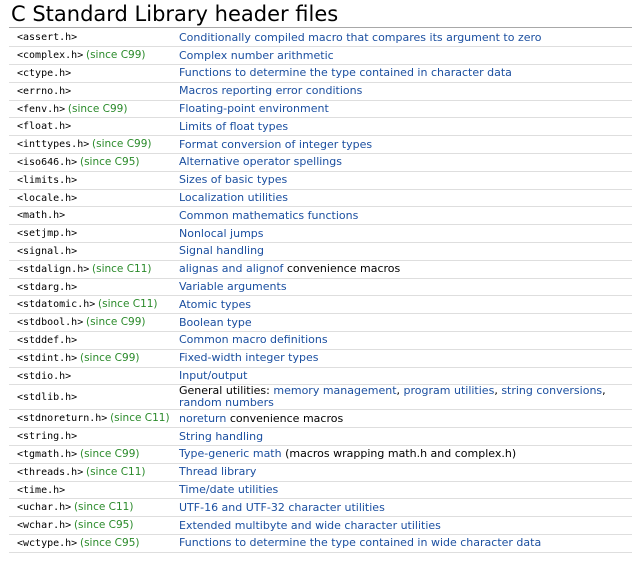  I want to click on header-name: <inttypes.h>, so click(53, 144).